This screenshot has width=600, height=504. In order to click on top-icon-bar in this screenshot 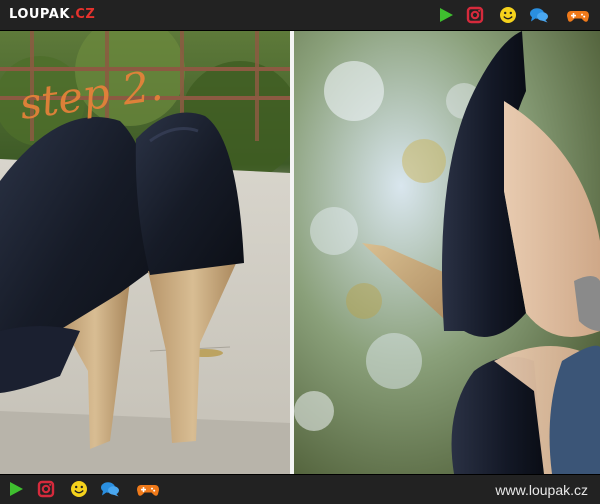, I will do `click(514, 15)`.